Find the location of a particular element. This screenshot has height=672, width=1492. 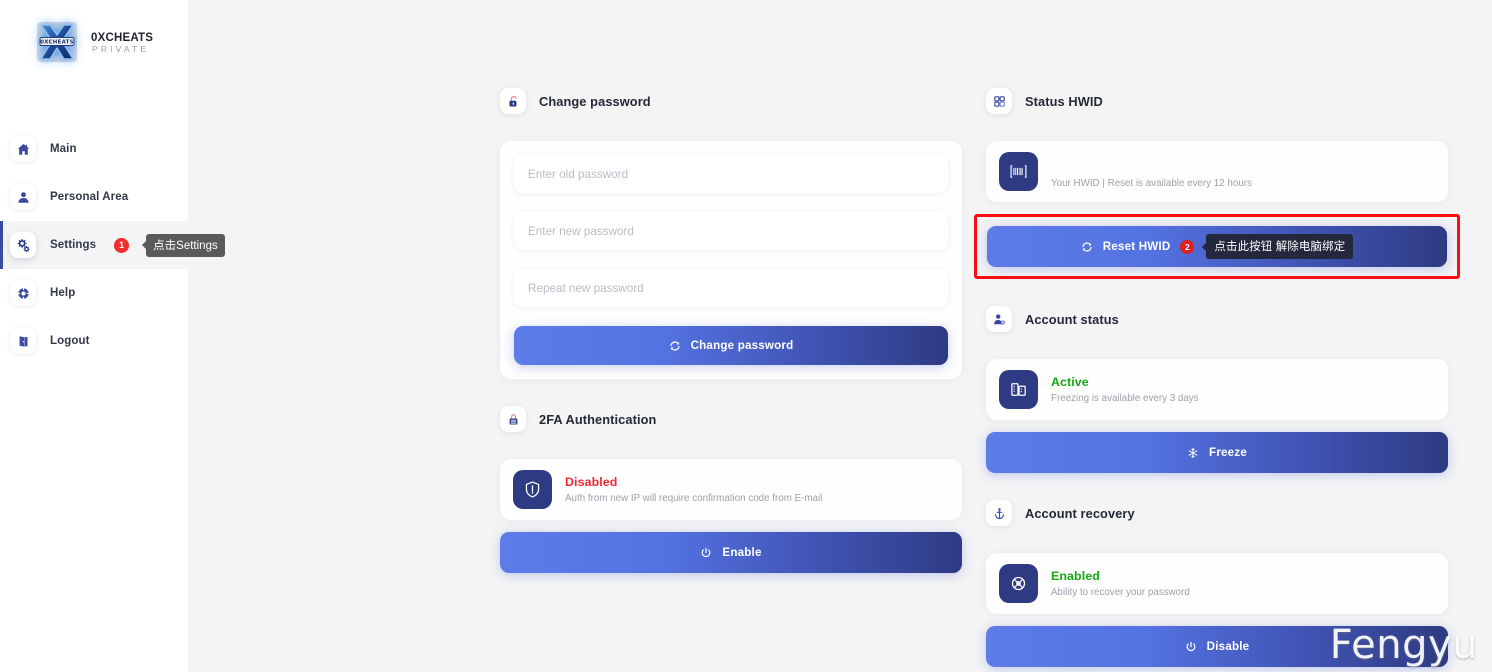

account-recovery-card: Enabled Ability to recover your password is located at coordinates (1217, 583).